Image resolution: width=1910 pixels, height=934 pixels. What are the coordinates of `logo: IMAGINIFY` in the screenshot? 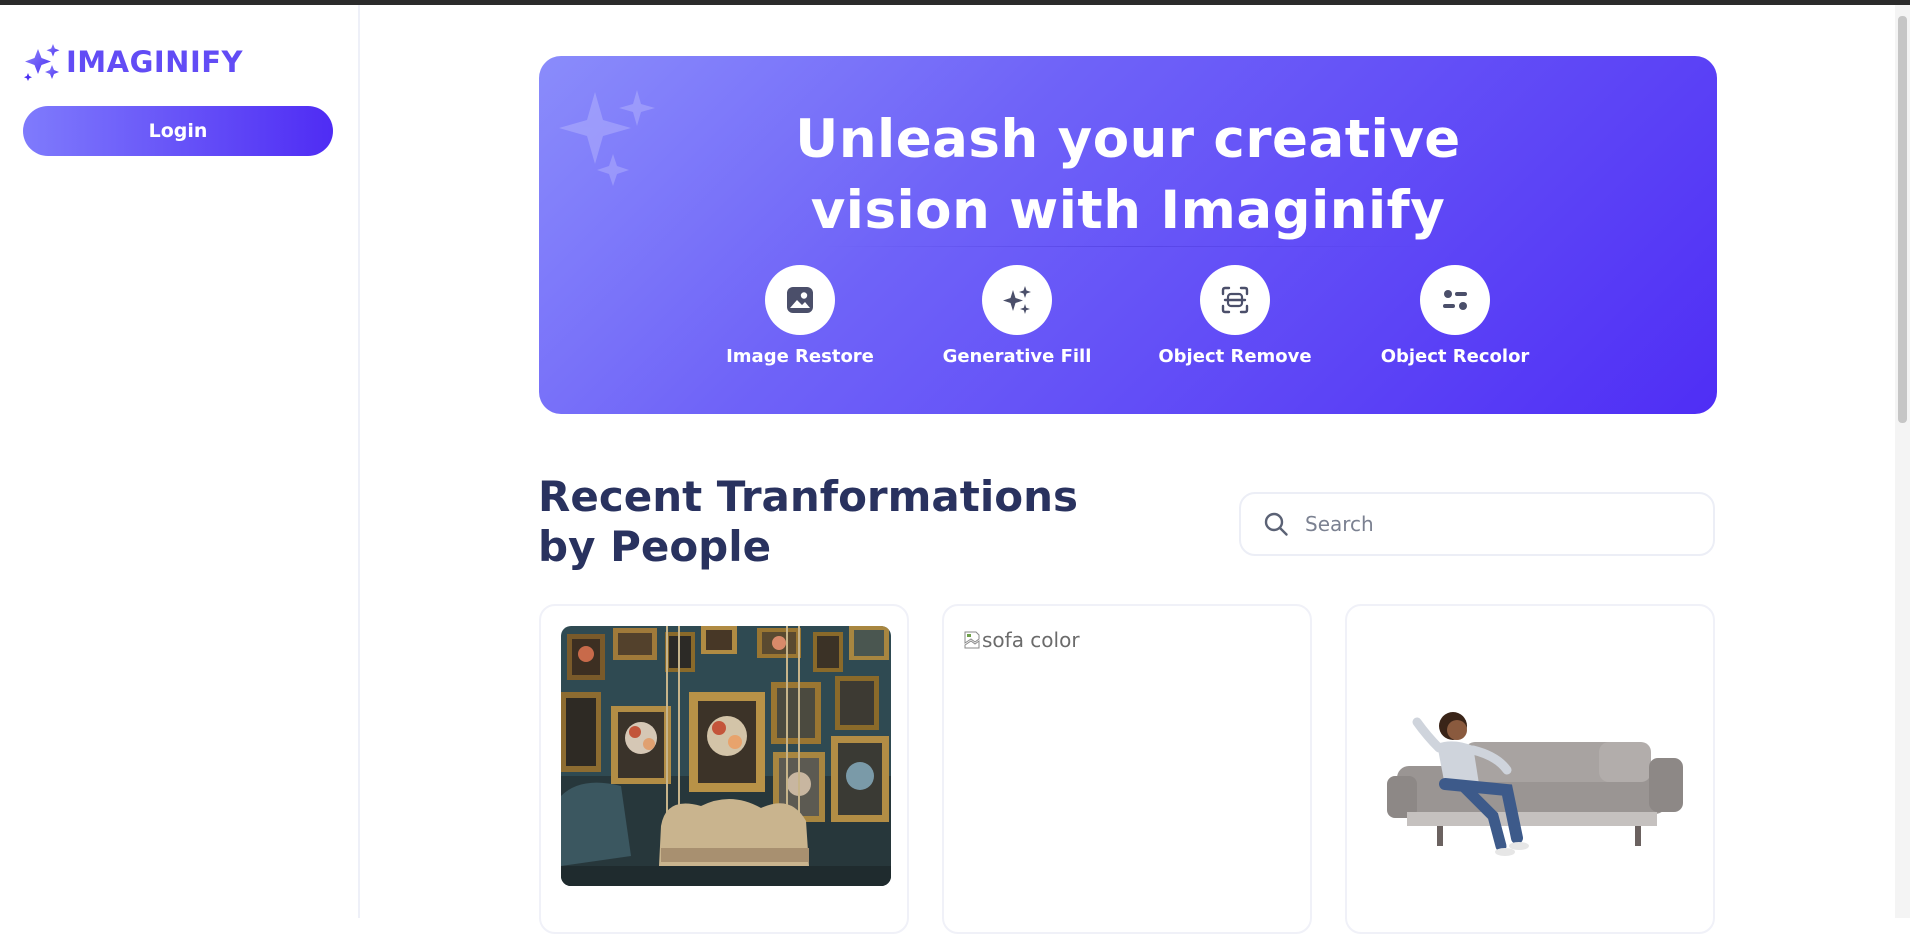 It's located at (132, 62).